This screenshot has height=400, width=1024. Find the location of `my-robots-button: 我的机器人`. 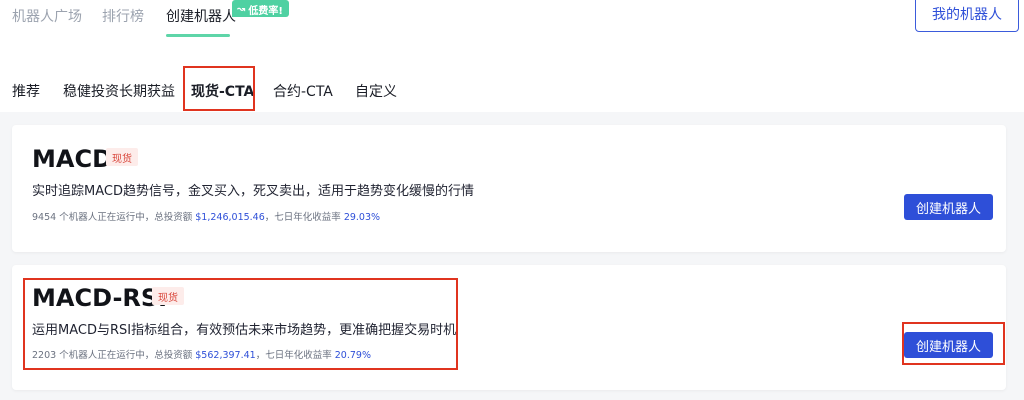

my-robots-button: 我的机器人 is located at coordinates (967, 16).